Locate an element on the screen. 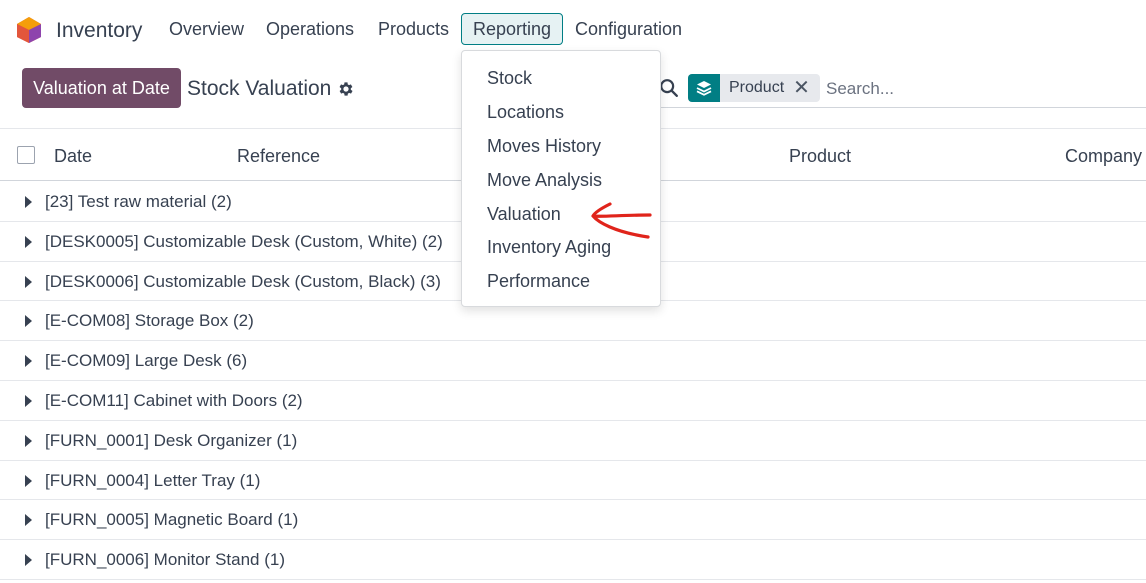  nav-products: Products is located at coordinates (413, 29).